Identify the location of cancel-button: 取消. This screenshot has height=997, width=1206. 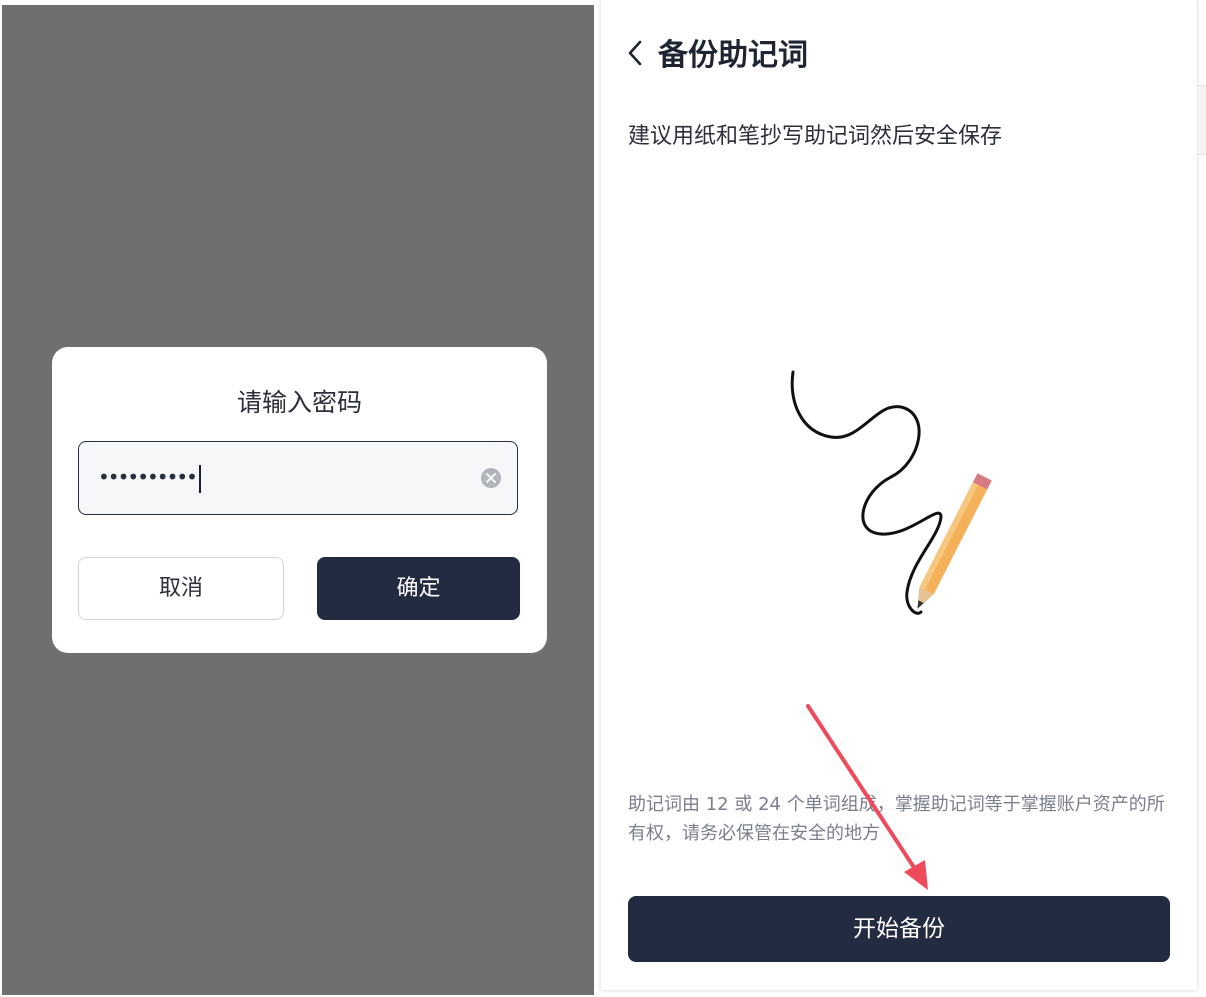
(181, 588).